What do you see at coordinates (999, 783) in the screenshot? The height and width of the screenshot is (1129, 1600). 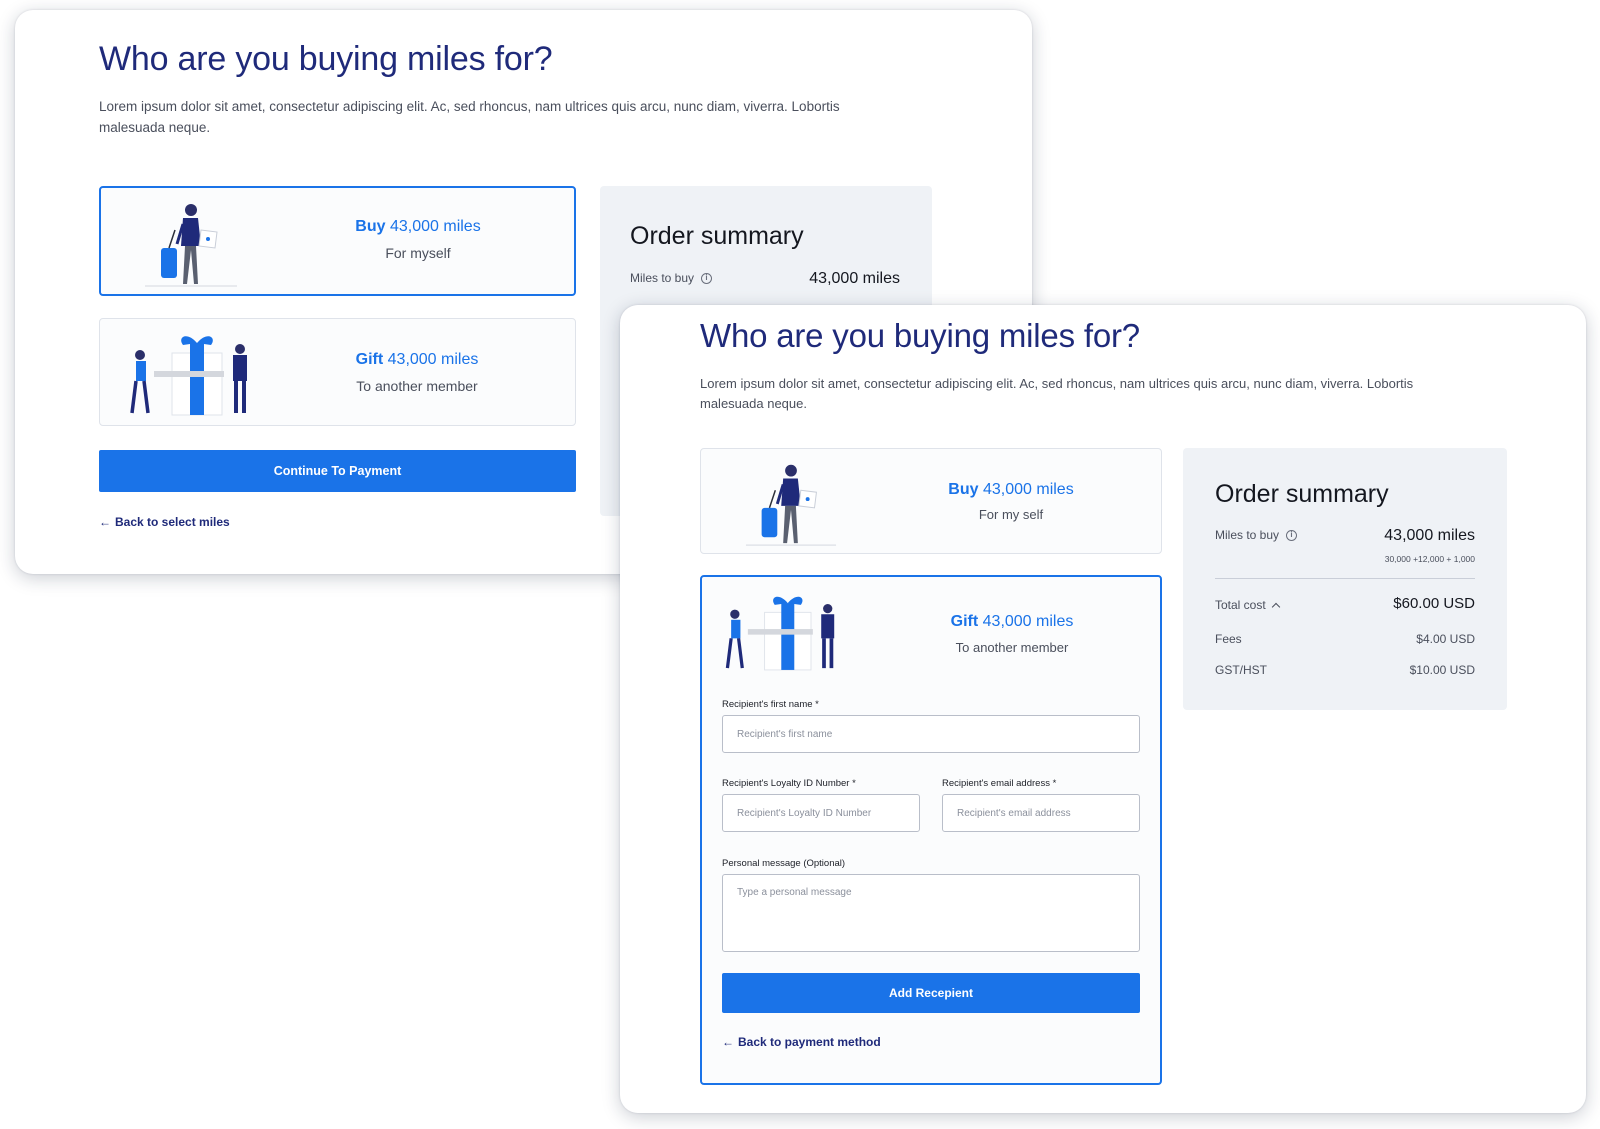 I see `email-label: Recipient's email address *` at bounding box center [999, 783].